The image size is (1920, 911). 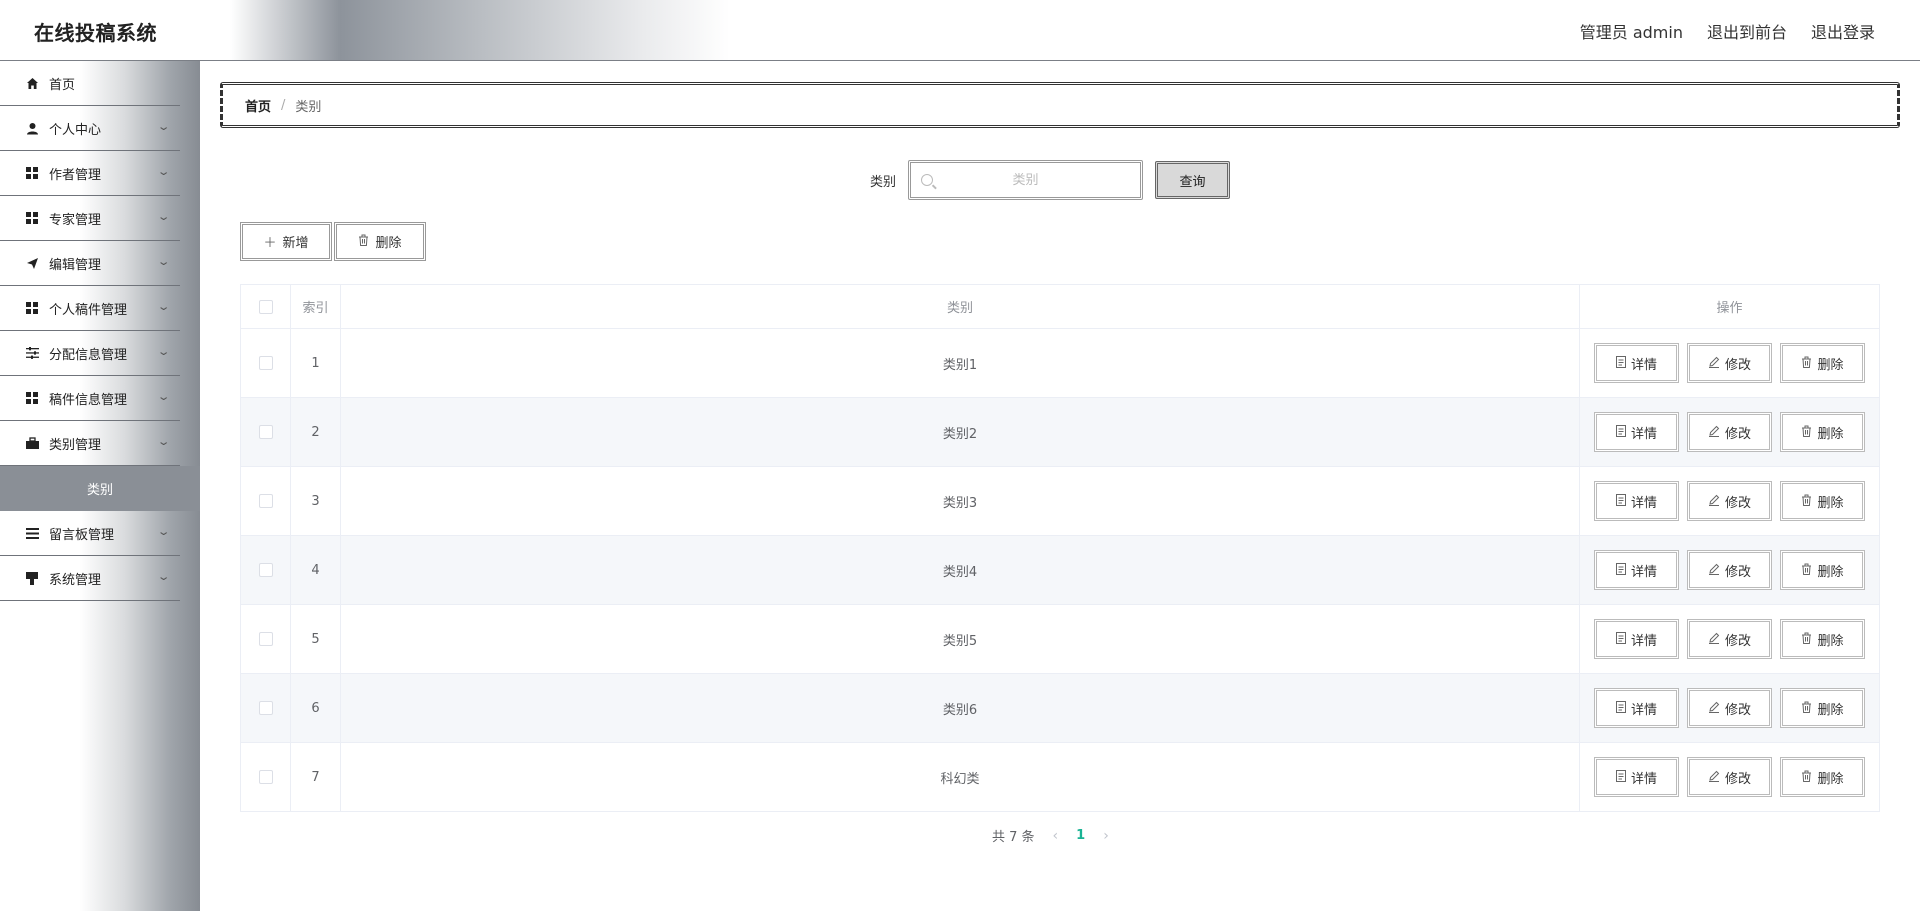 I want to click on sidebar-item-author: 作者管理 ⌄, so click(x=90, y=173).